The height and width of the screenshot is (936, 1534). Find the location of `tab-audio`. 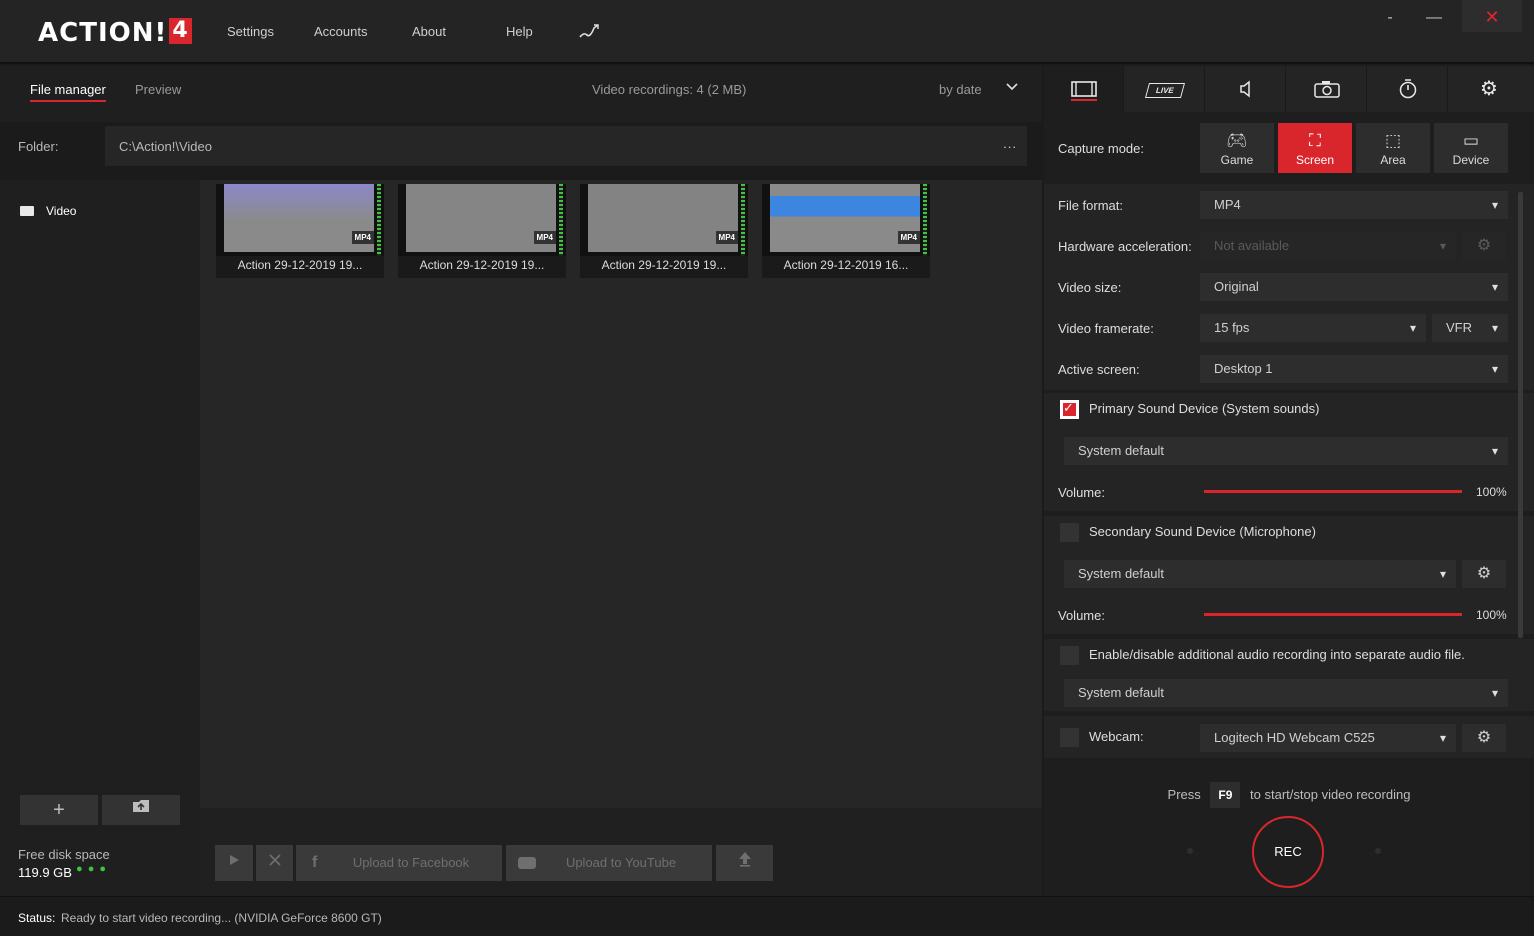

tab-audio is located at coordinates (1246, 89).